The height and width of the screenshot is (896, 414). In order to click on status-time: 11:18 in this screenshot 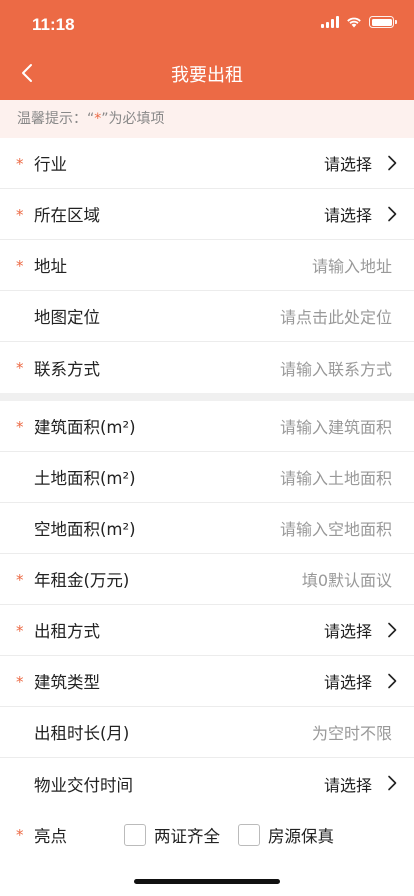, I will do `click(53, 24)`.